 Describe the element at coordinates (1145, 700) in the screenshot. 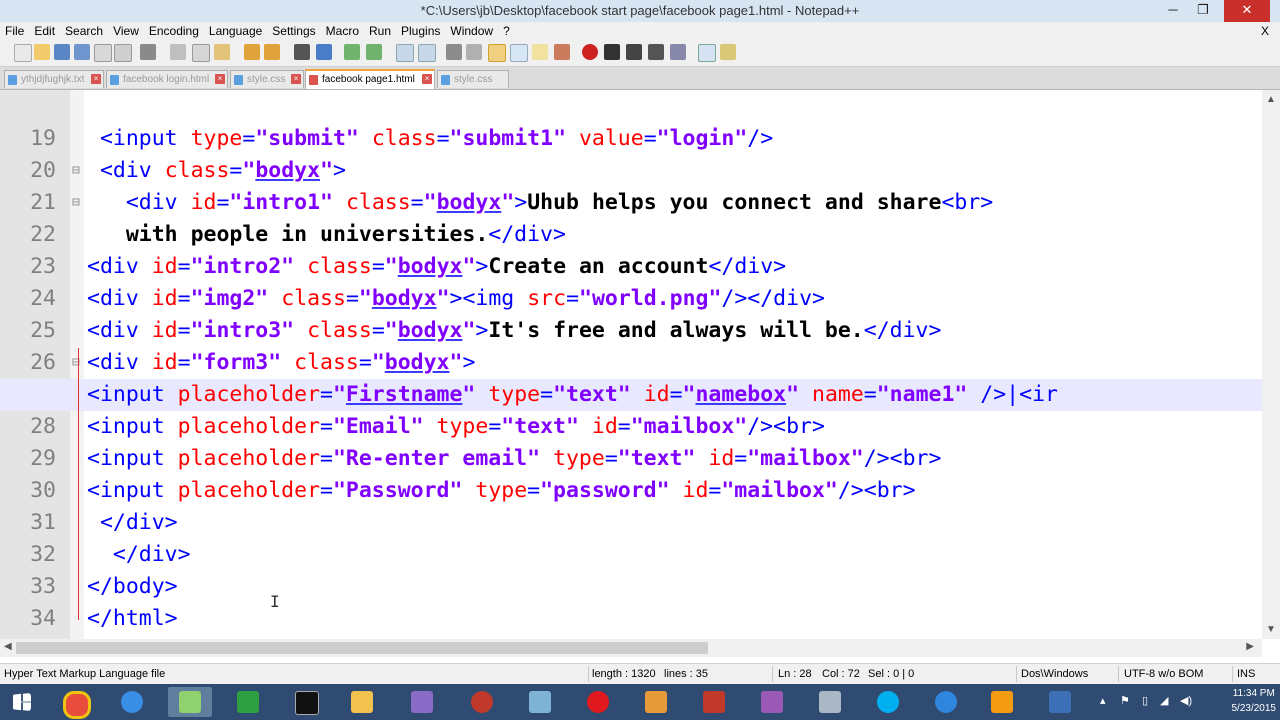

I see `battery-icon: ▯` at that location.